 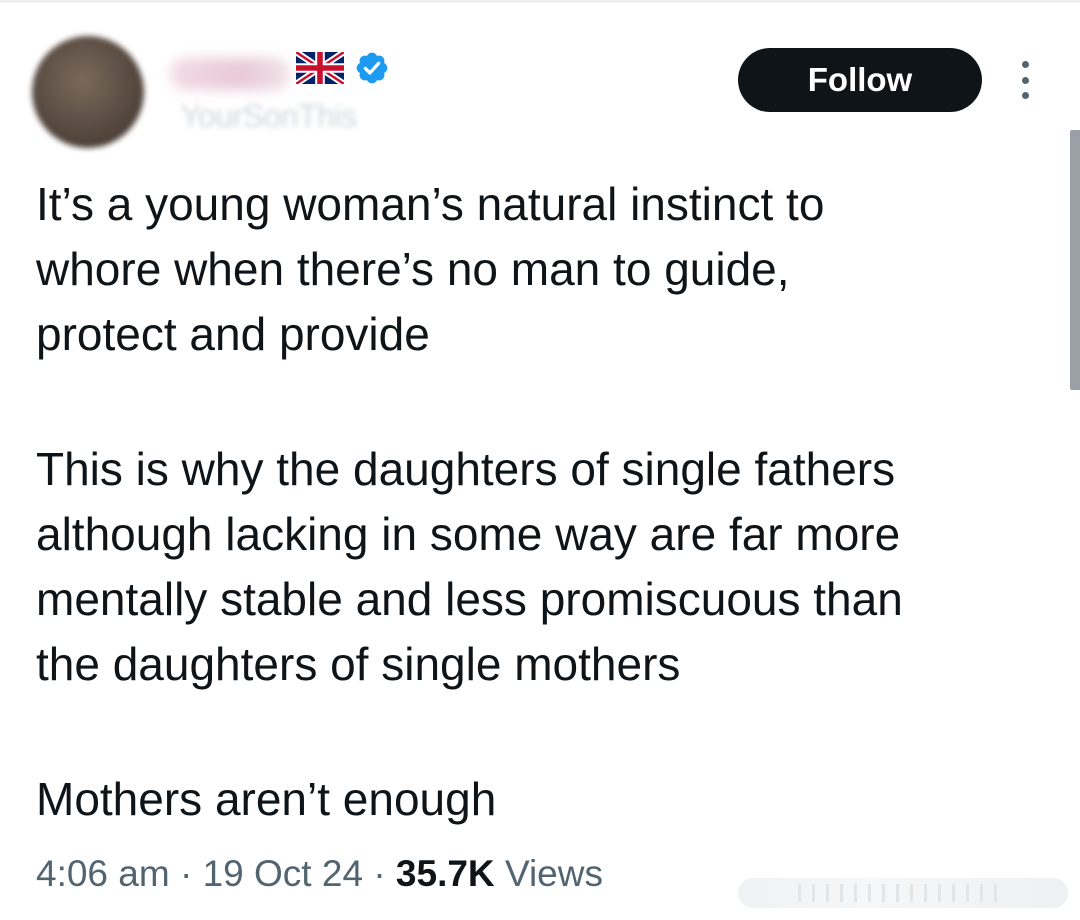 What do you see at coordinates (445, 873) in the screenshot?
I see `views-count: 35.7K` at bounding box center [445, 873].